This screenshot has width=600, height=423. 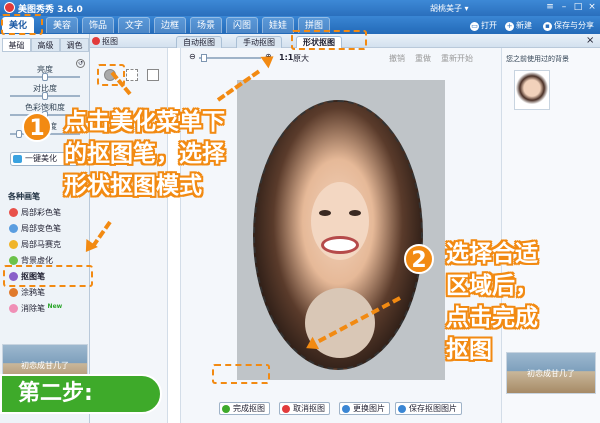 I want to click on done-cutout-button: 完成抠图, so click(x=244, y=408).